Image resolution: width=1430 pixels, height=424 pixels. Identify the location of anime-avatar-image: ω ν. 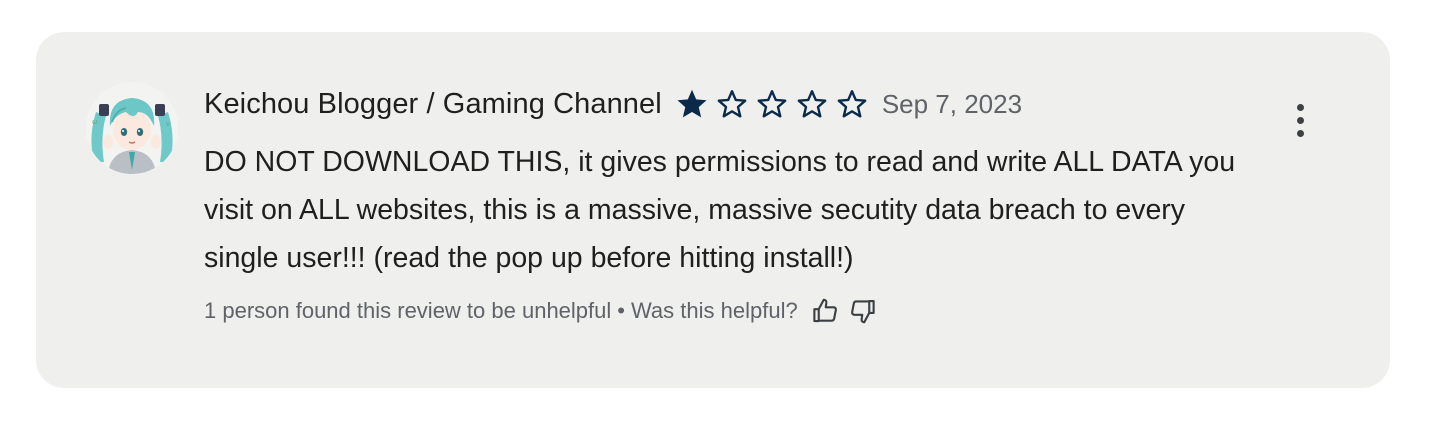
(132, 128).